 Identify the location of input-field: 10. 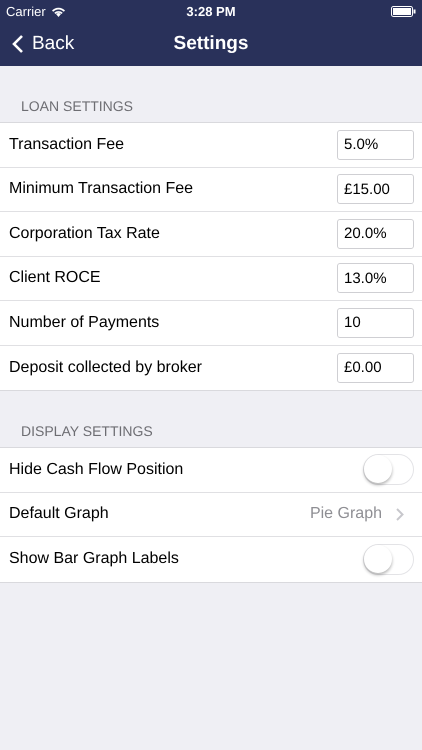
(375, 323).